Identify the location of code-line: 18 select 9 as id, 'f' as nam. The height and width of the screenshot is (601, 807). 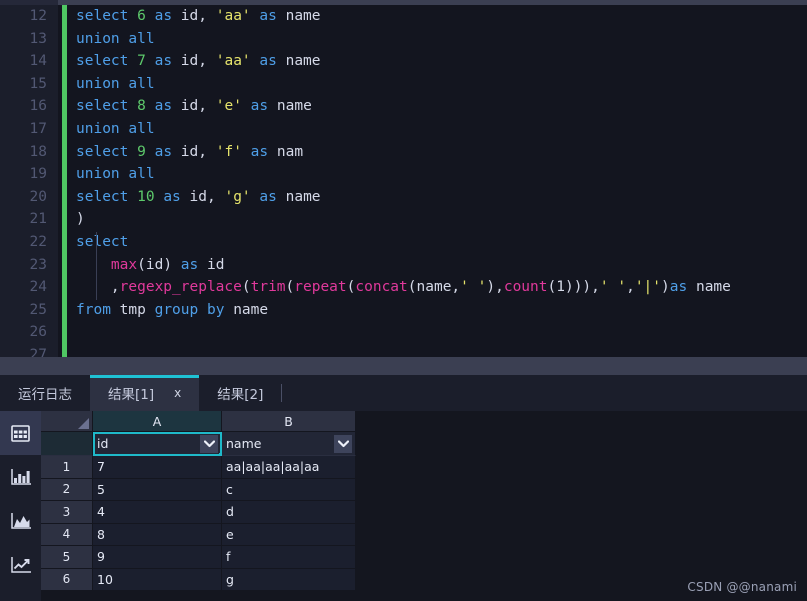
(403, 152).